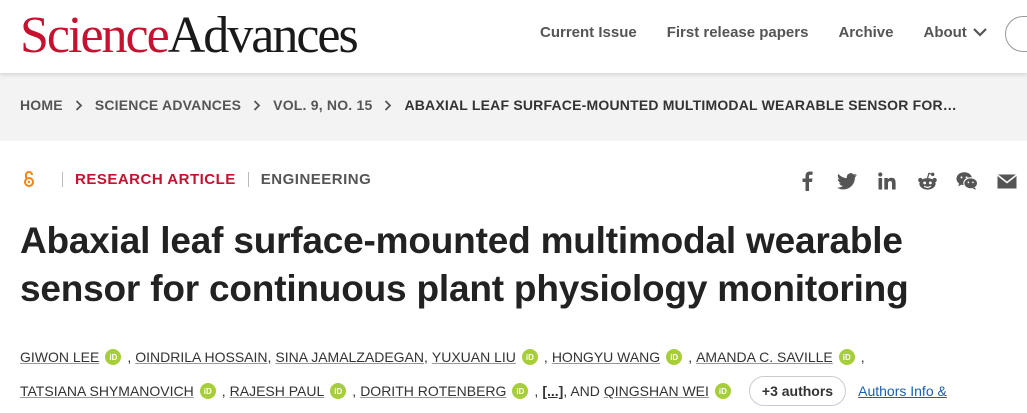  Describe the element at coordinates (865, 32) in the screenshot. I see `nav-archive: Archive` at that location.